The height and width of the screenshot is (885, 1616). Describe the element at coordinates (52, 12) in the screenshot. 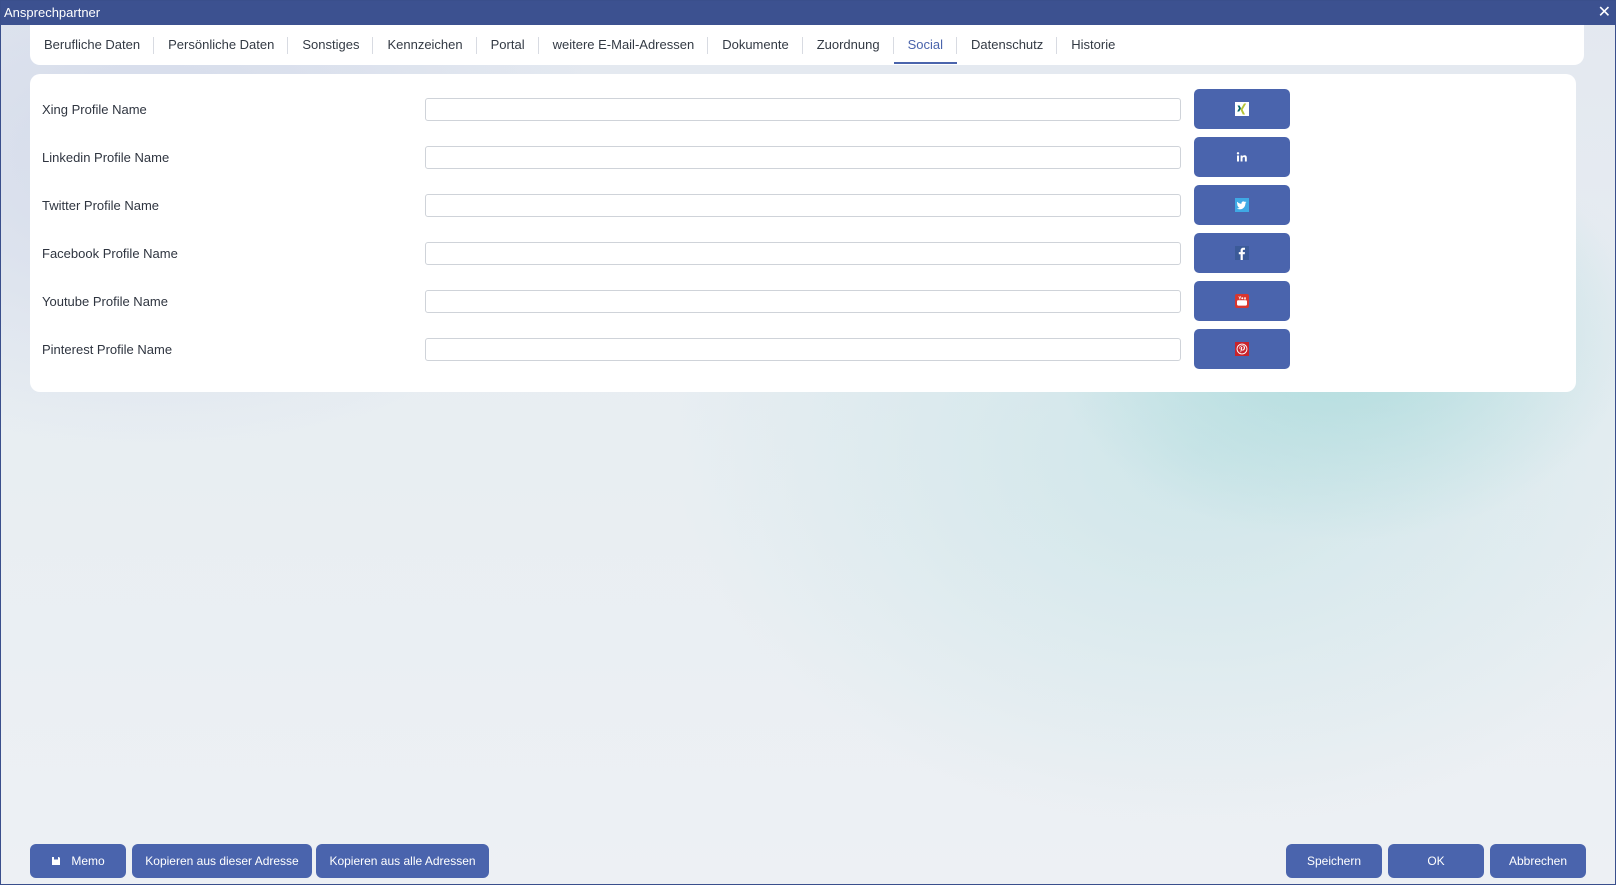

I see `window-title: Ansprechpartner` at that location.